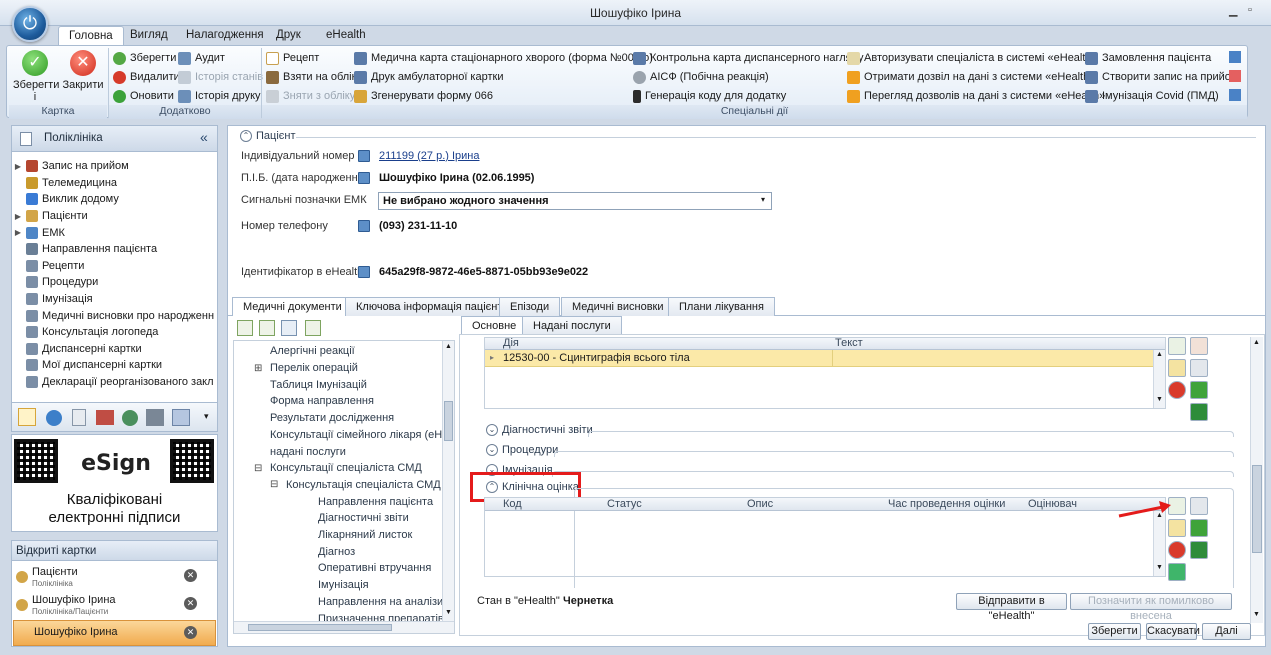  What do you see at coordinates (429, 156) in the screenshot?
I see `id-link: 211199 (27 р.) Ірина` at bounding box center [429, 156].